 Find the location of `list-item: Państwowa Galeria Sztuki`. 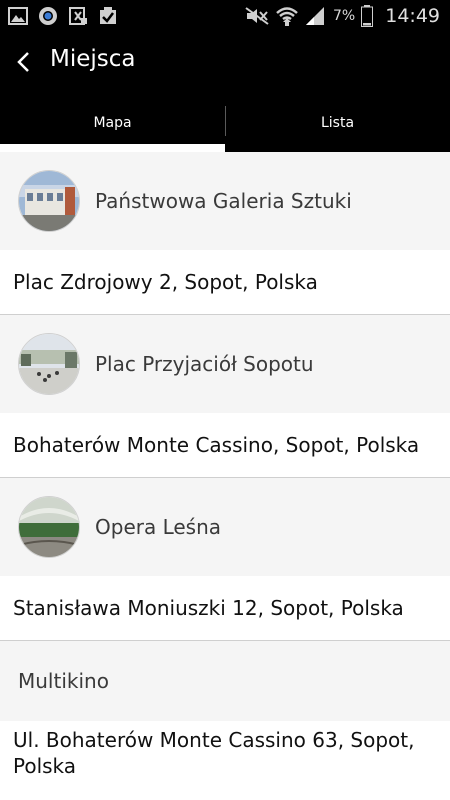

list-item: Państwowa Galeria Sztuki is located at coordinates (225, 201).